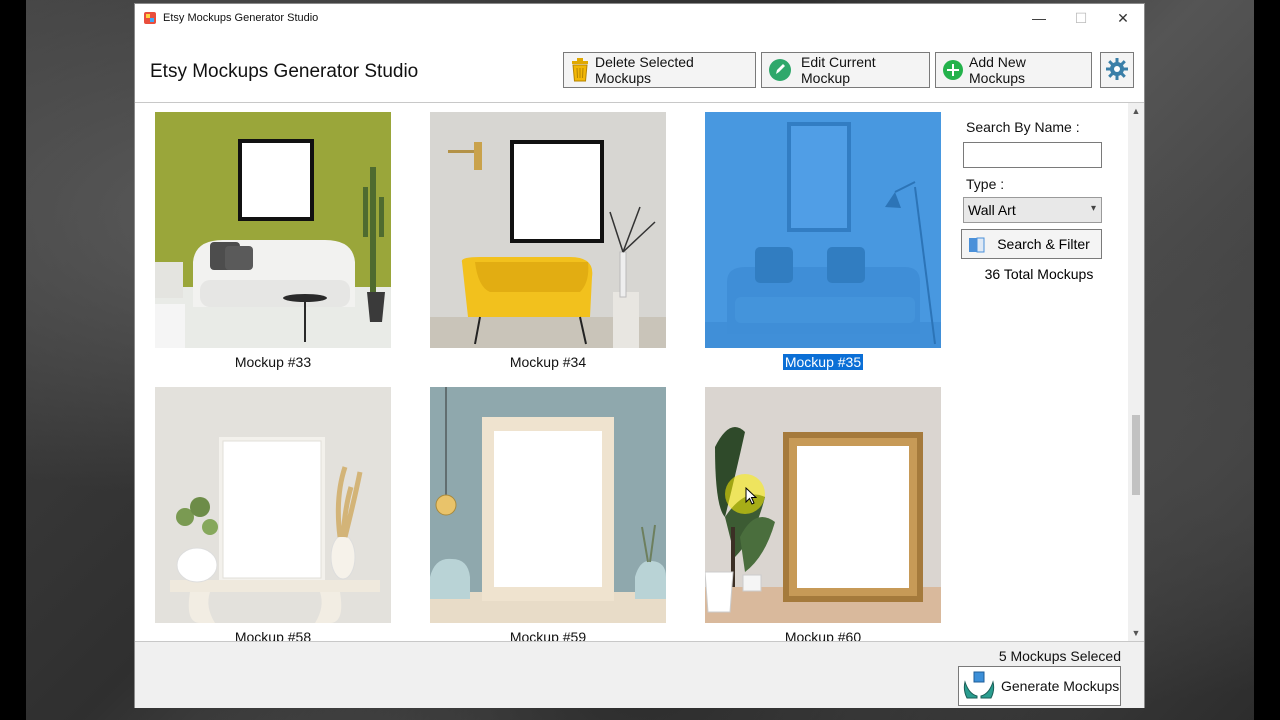 The image size is (1280, 720). What do you see at coordinates (780, 70) in the screenshot?
I see `edit-pencil-icon` at bounding box center [780, 70].